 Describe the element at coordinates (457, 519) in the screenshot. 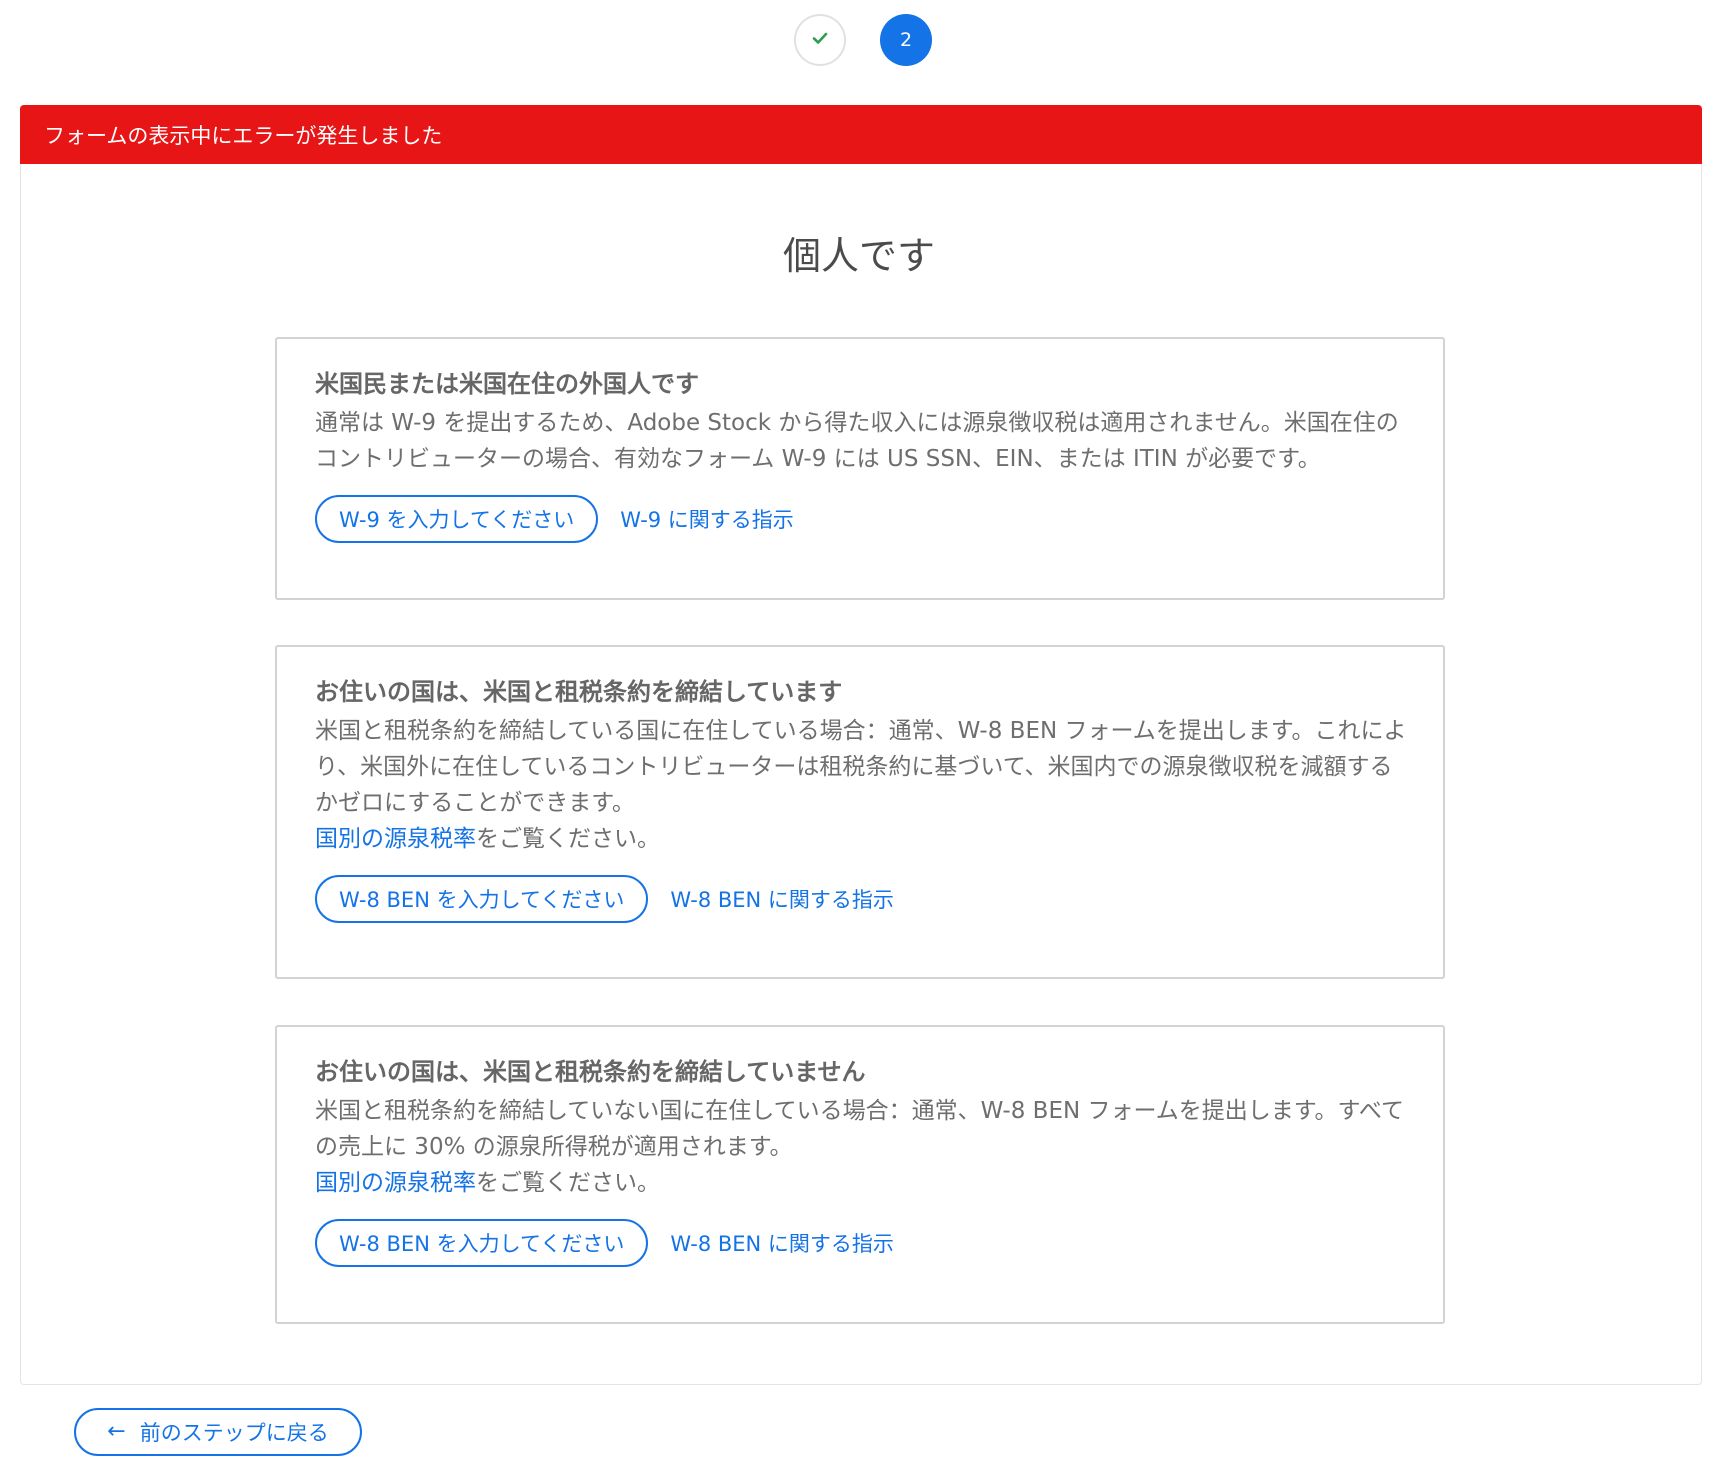

I see `fill-w9-button: W-9 を入力してください` at that location.